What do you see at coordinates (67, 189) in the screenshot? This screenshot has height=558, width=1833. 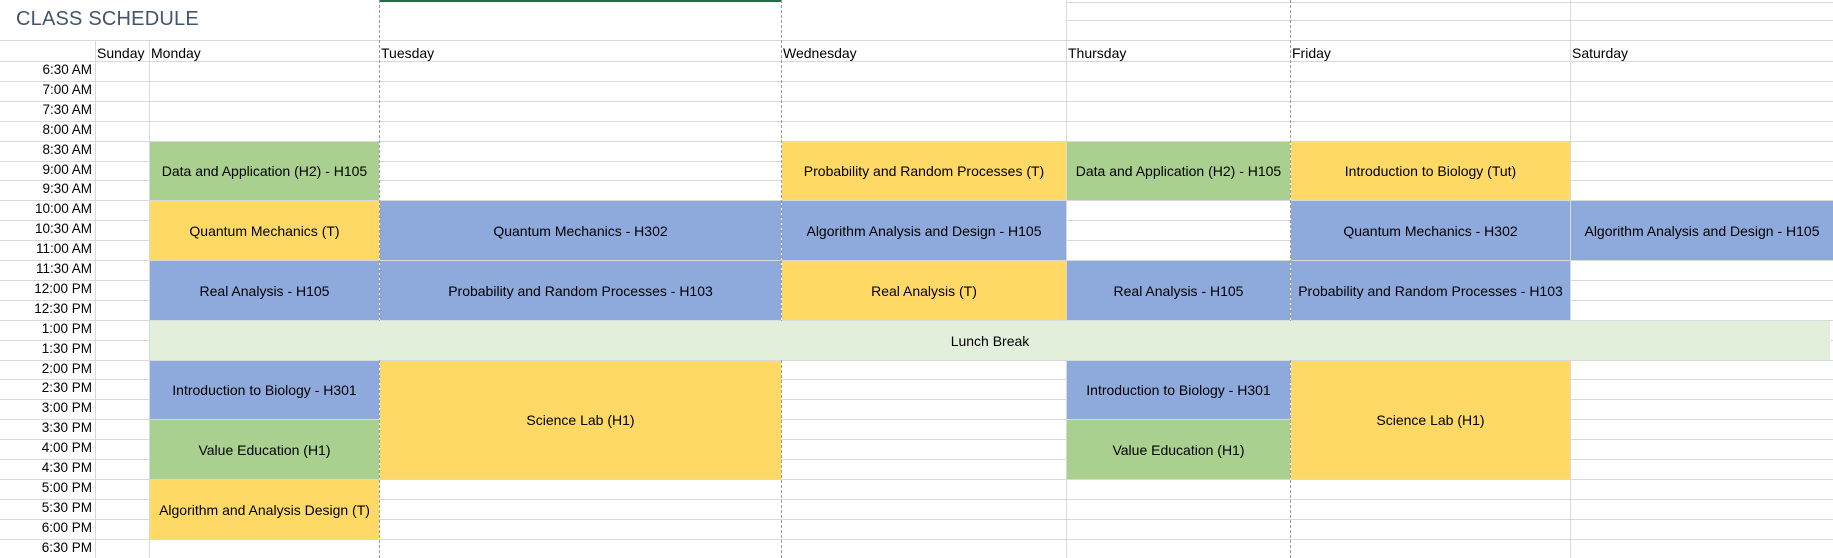 I see `time-label: 9:30 AM` at bounding box center [67, 189].